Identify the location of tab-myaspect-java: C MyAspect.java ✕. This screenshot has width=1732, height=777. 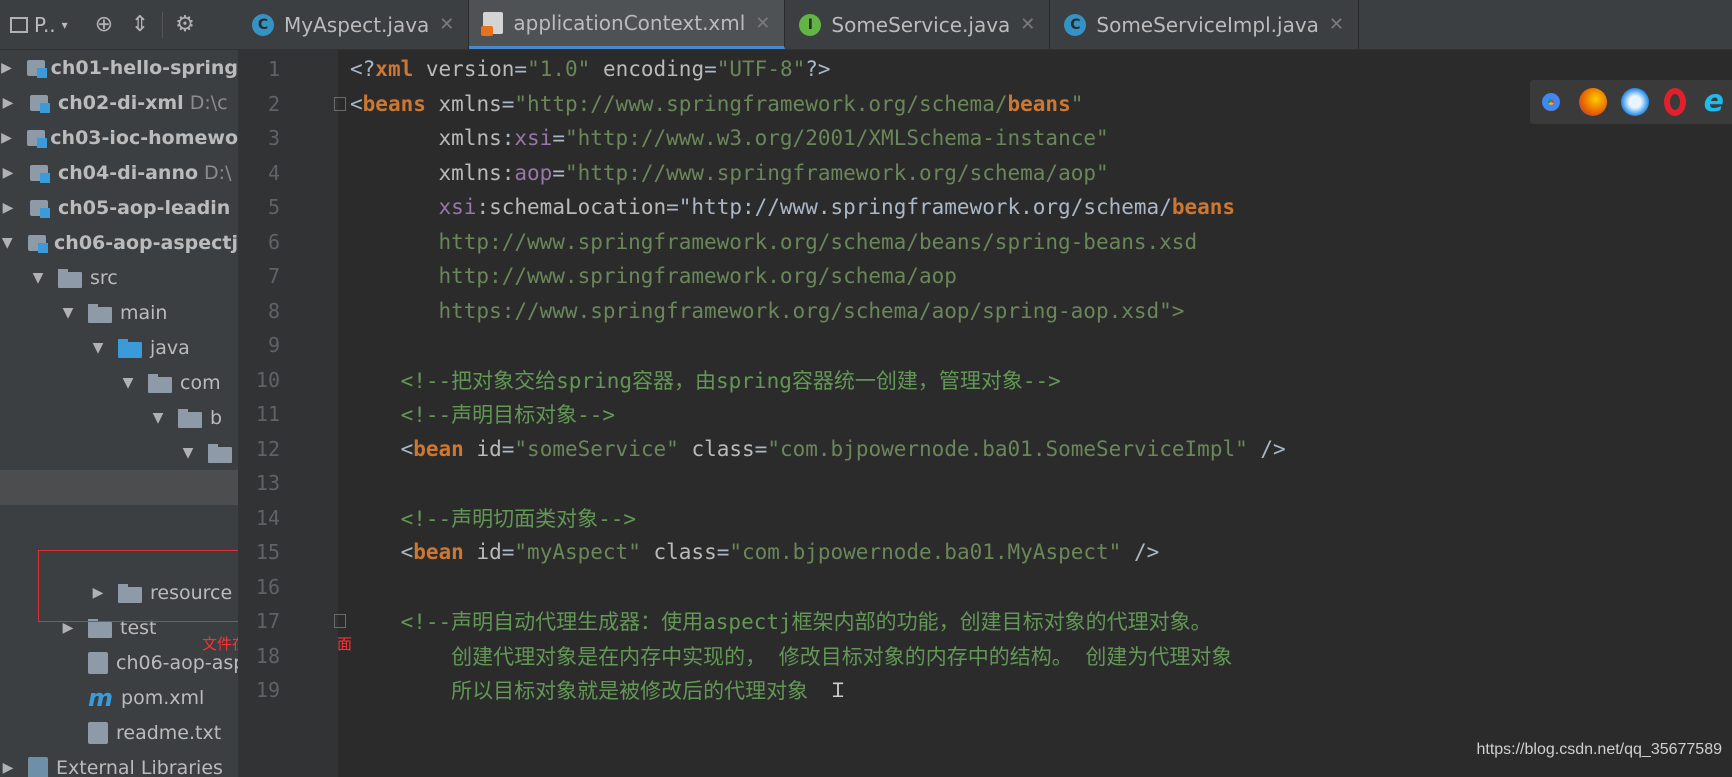
(354, 24).